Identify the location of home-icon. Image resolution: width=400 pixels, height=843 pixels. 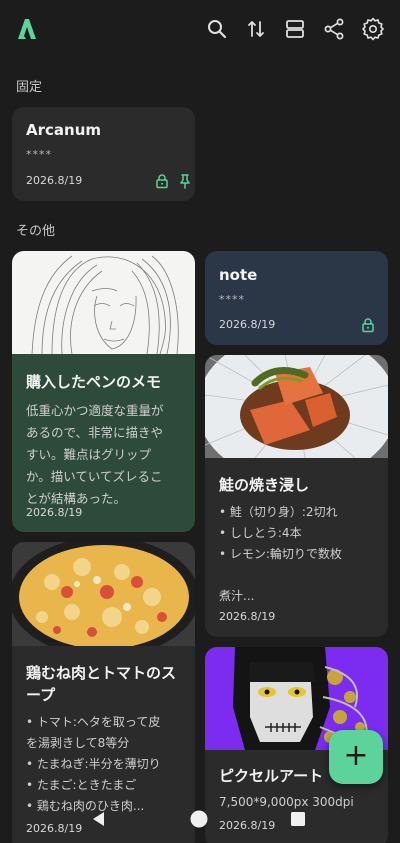
(199, 819).